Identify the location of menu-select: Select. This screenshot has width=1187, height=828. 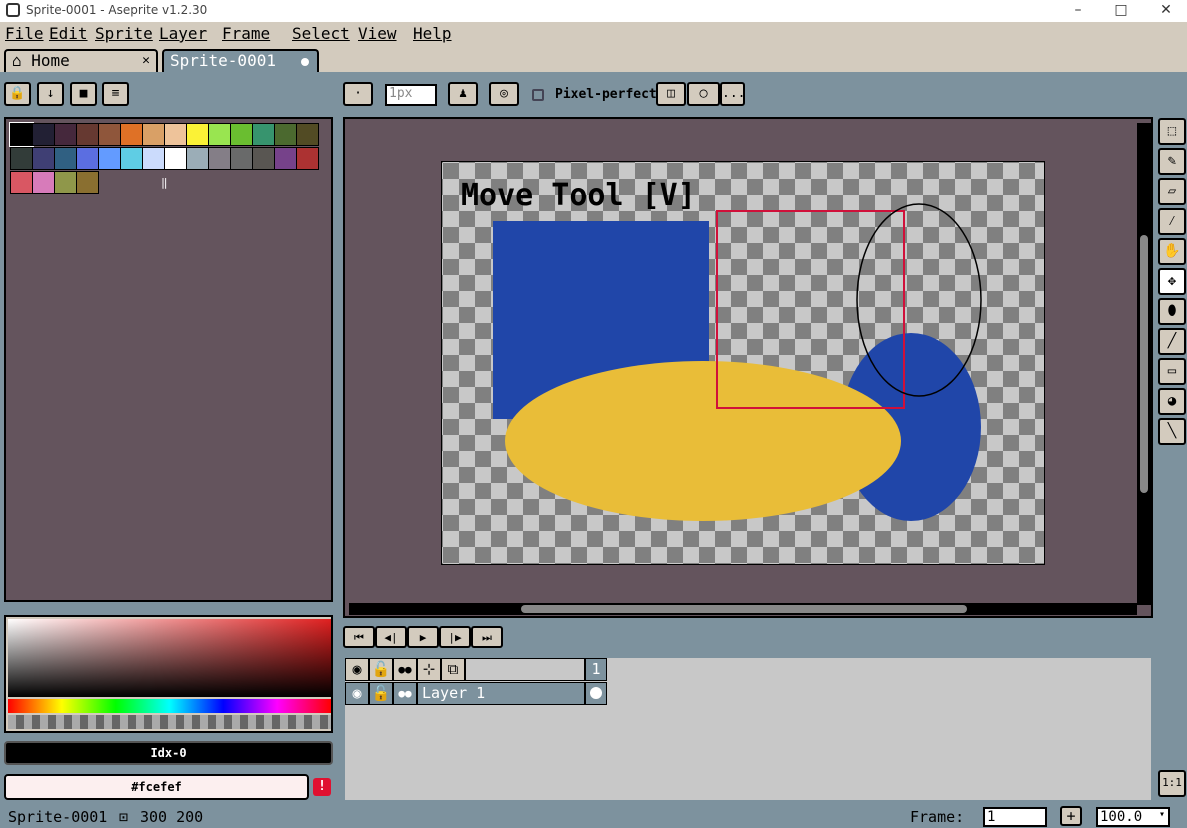
(321, 33).